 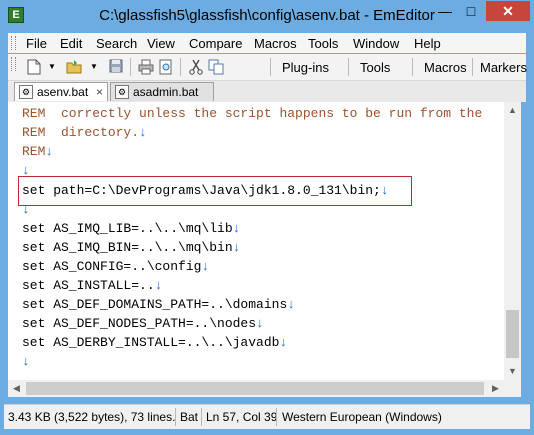 What do you see at coordinates (127, 247) in the screenshot?
I see `code-line-text: set AS_IMQ_BIN=..\..\mq\bin` at bounding box center [127, 247].